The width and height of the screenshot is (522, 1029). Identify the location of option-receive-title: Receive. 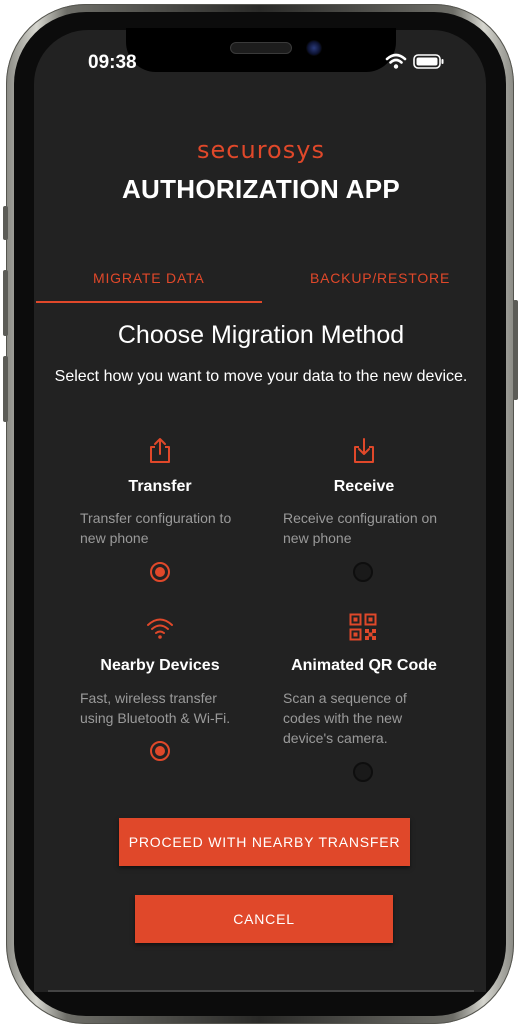
(364, 486).